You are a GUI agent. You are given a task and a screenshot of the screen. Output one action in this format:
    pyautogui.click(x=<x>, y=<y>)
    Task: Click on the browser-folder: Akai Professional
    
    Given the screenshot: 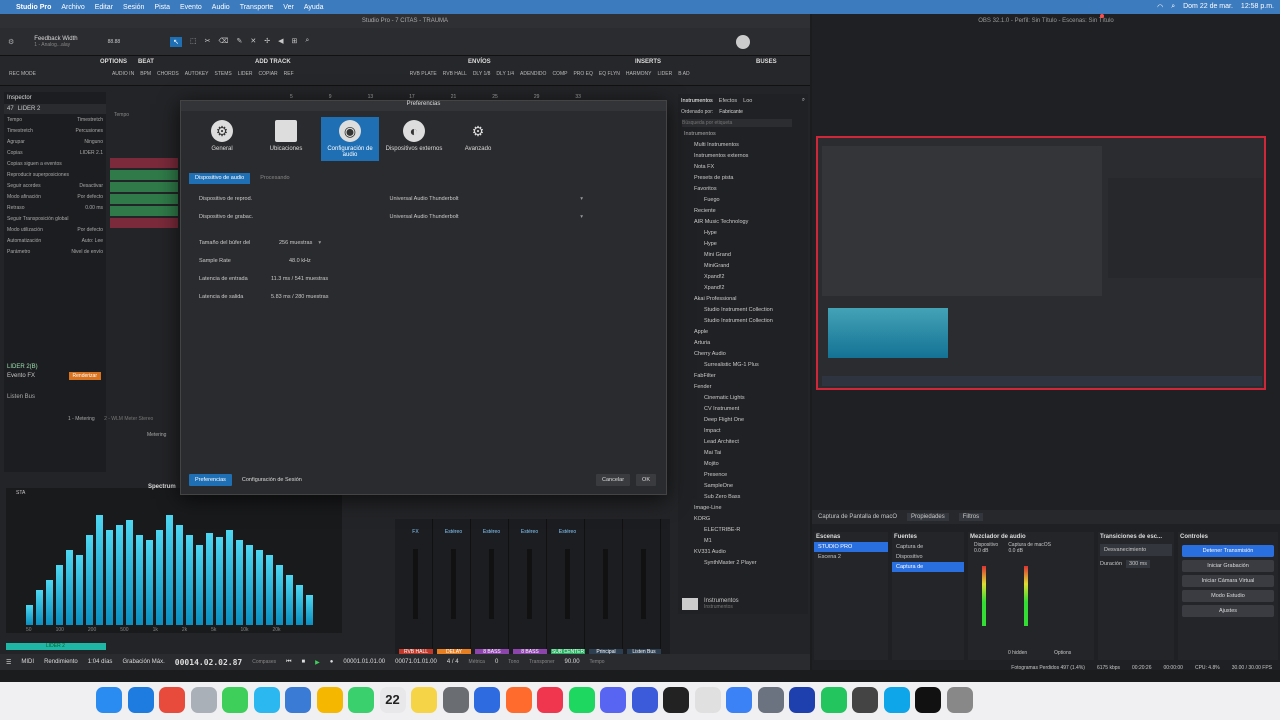 What is the action you would take?
    pyautogui.click(x=746, y=299)
    